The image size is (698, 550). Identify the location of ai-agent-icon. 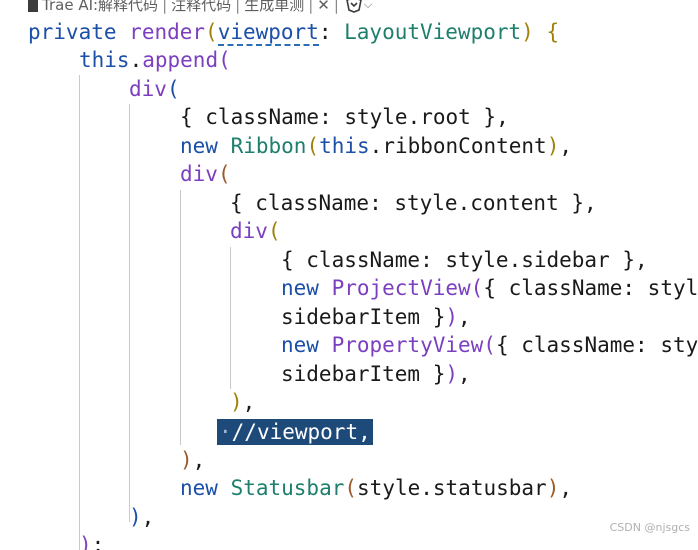
(33, 6).